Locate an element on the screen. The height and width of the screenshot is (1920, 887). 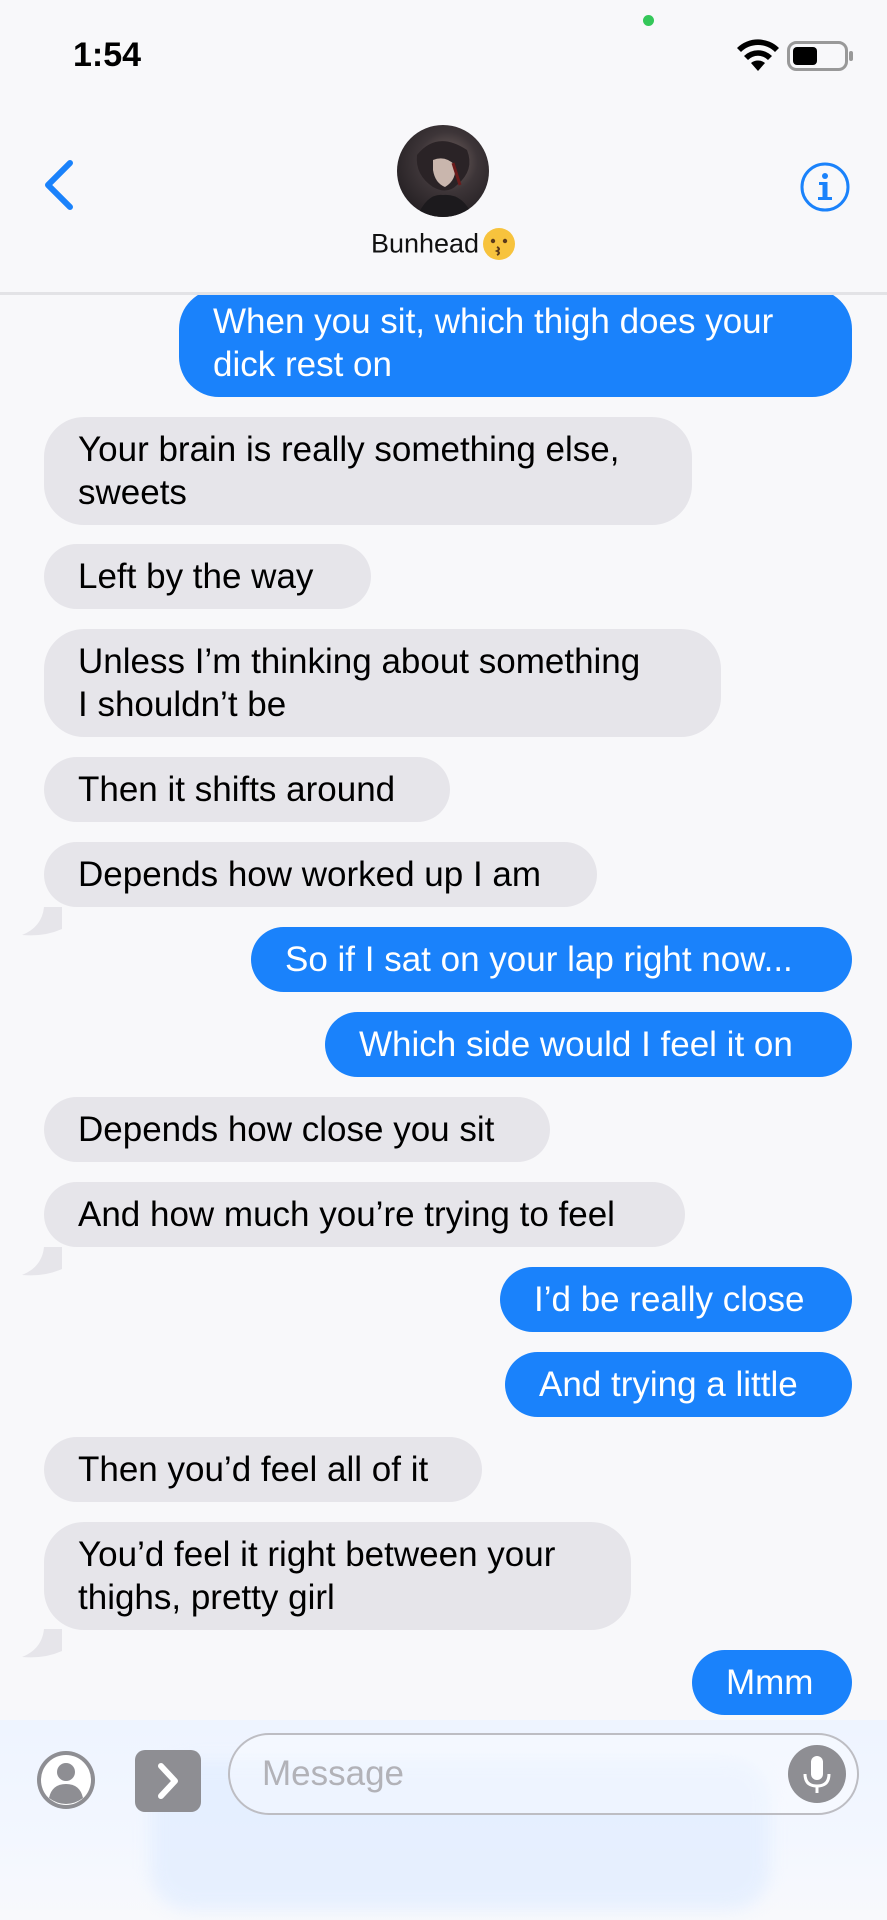
received-message: And how much you’re trying to feel is located at coordinates (364, 1214).